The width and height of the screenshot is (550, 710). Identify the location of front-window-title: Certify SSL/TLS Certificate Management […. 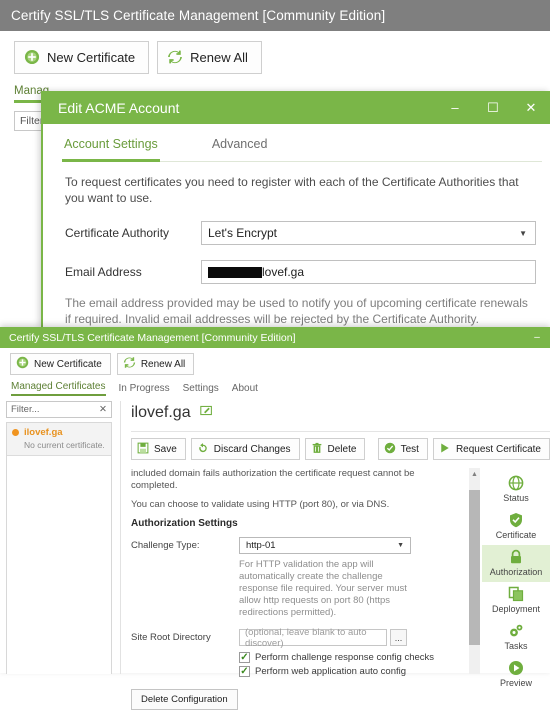
(152, 337).